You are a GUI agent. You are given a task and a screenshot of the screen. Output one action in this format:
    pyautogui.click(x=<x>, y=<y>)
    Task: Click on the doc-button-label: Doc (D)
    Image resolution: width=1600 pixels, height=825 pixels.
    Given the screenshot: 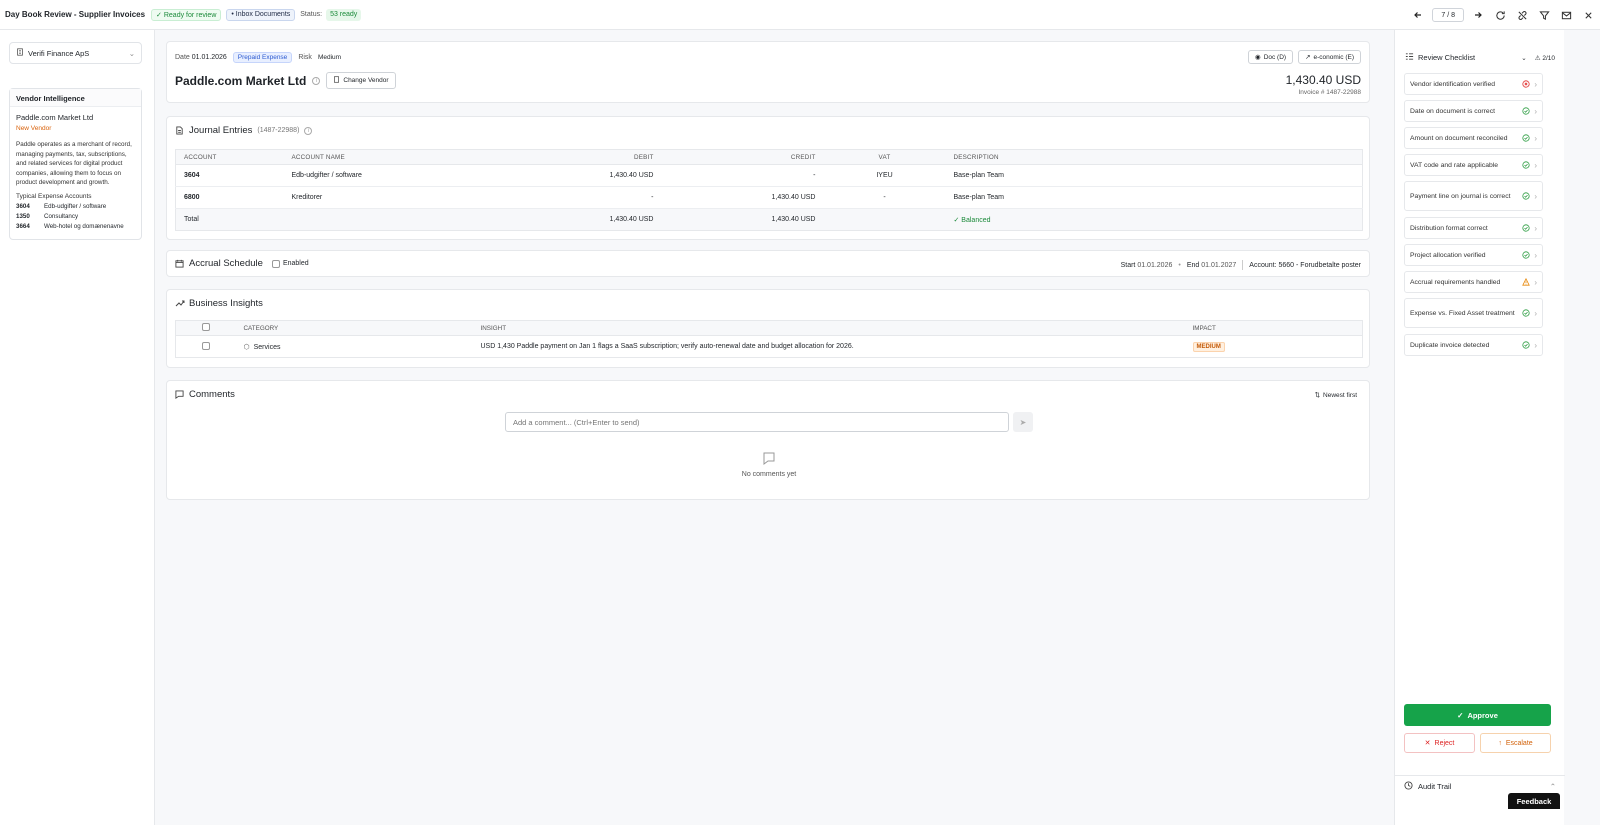 What is the action you would take?
    pyautogui.click(x=1275, y=57)
    